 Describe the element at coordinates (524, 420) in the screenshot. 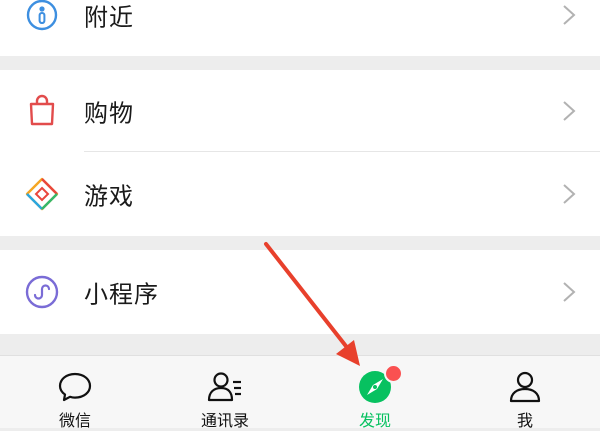

I see `tab-me-label: 我` at that location.